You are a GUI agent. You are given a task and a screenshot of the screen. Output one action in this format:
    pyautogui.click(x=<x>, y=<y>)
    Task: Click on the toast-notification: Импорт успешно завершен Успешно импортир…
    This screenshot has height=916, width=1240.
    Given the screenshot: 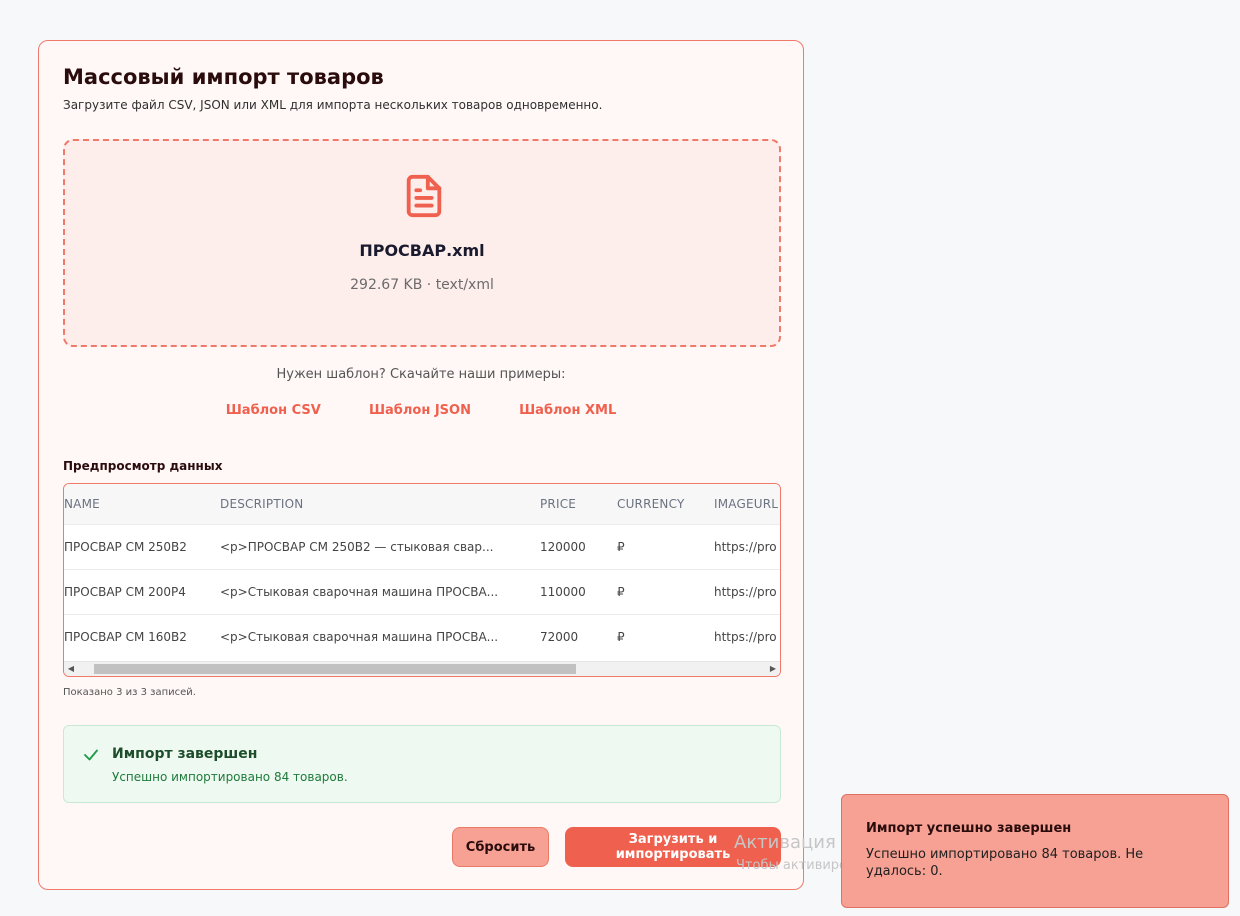 What is the action you would take?
    pyautogui.click(x=1035, y=851)
    